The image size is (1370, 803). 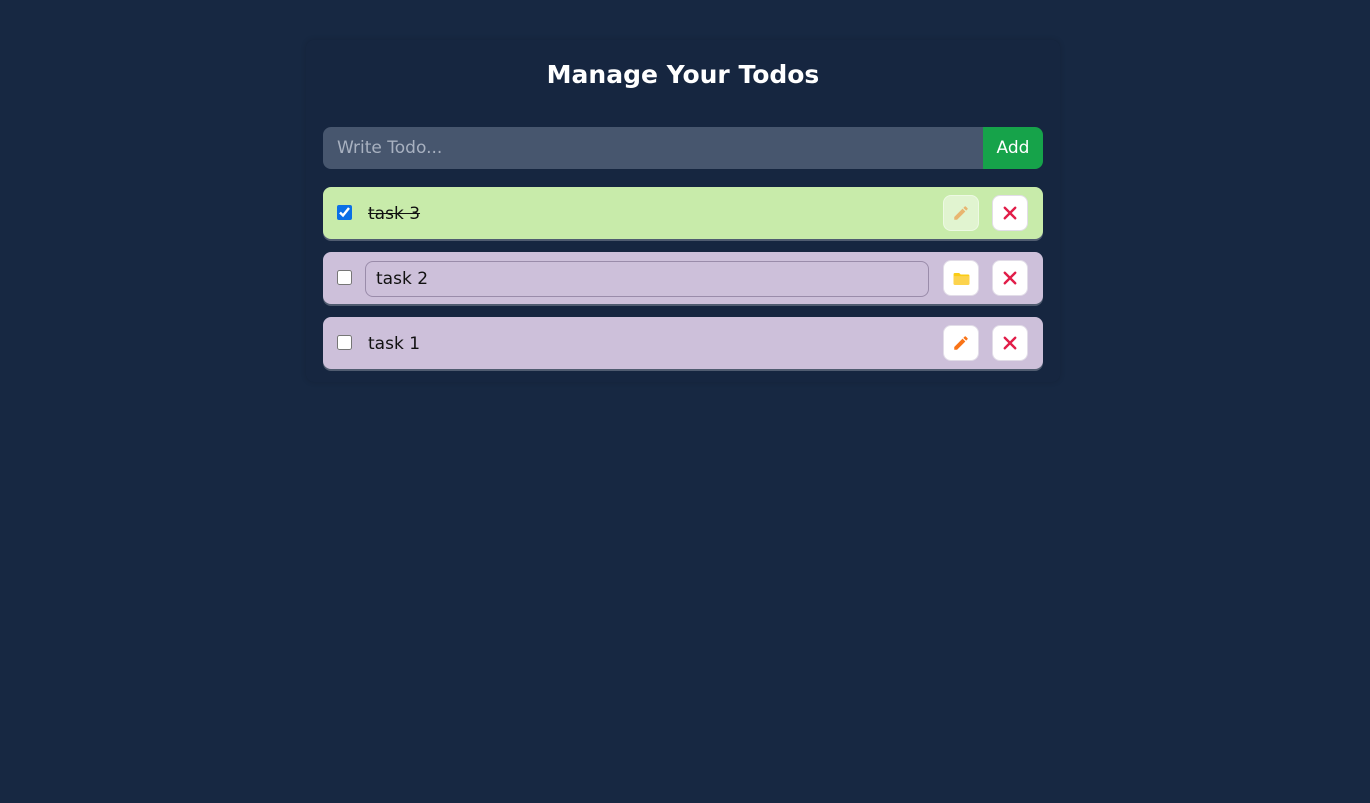 I want to click on folder-icon, so click(x=961, y=278).